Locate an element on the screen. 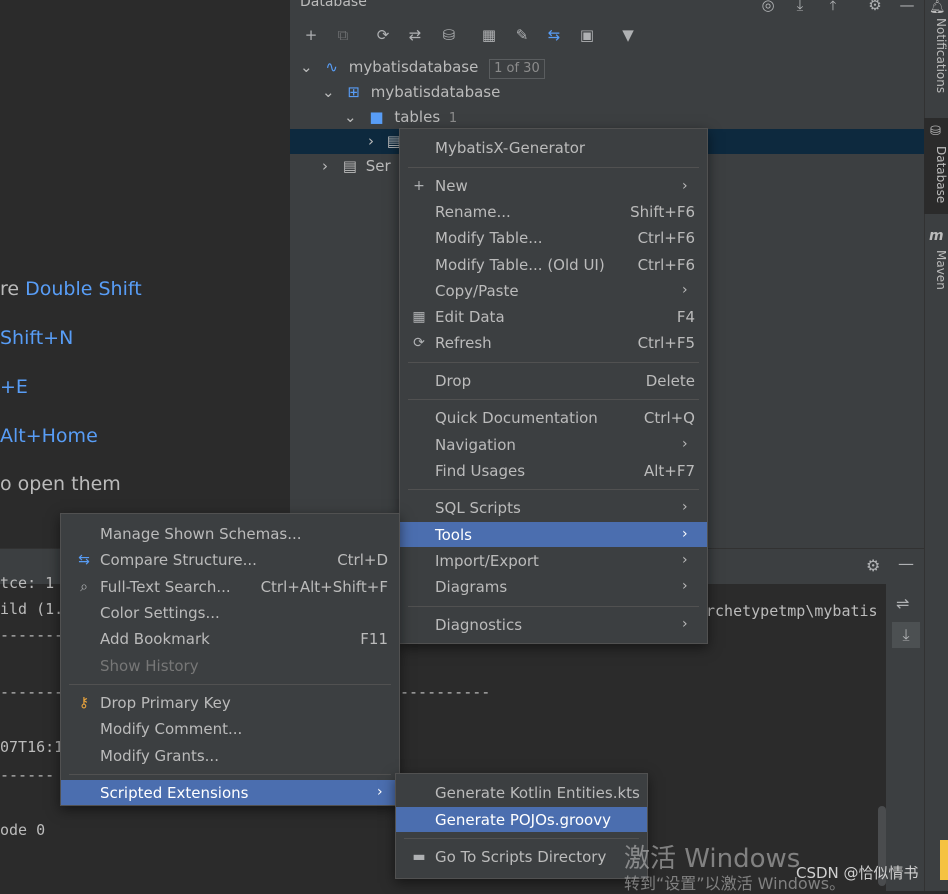  tab-maven: Maven is located at coordinates (936, 270).